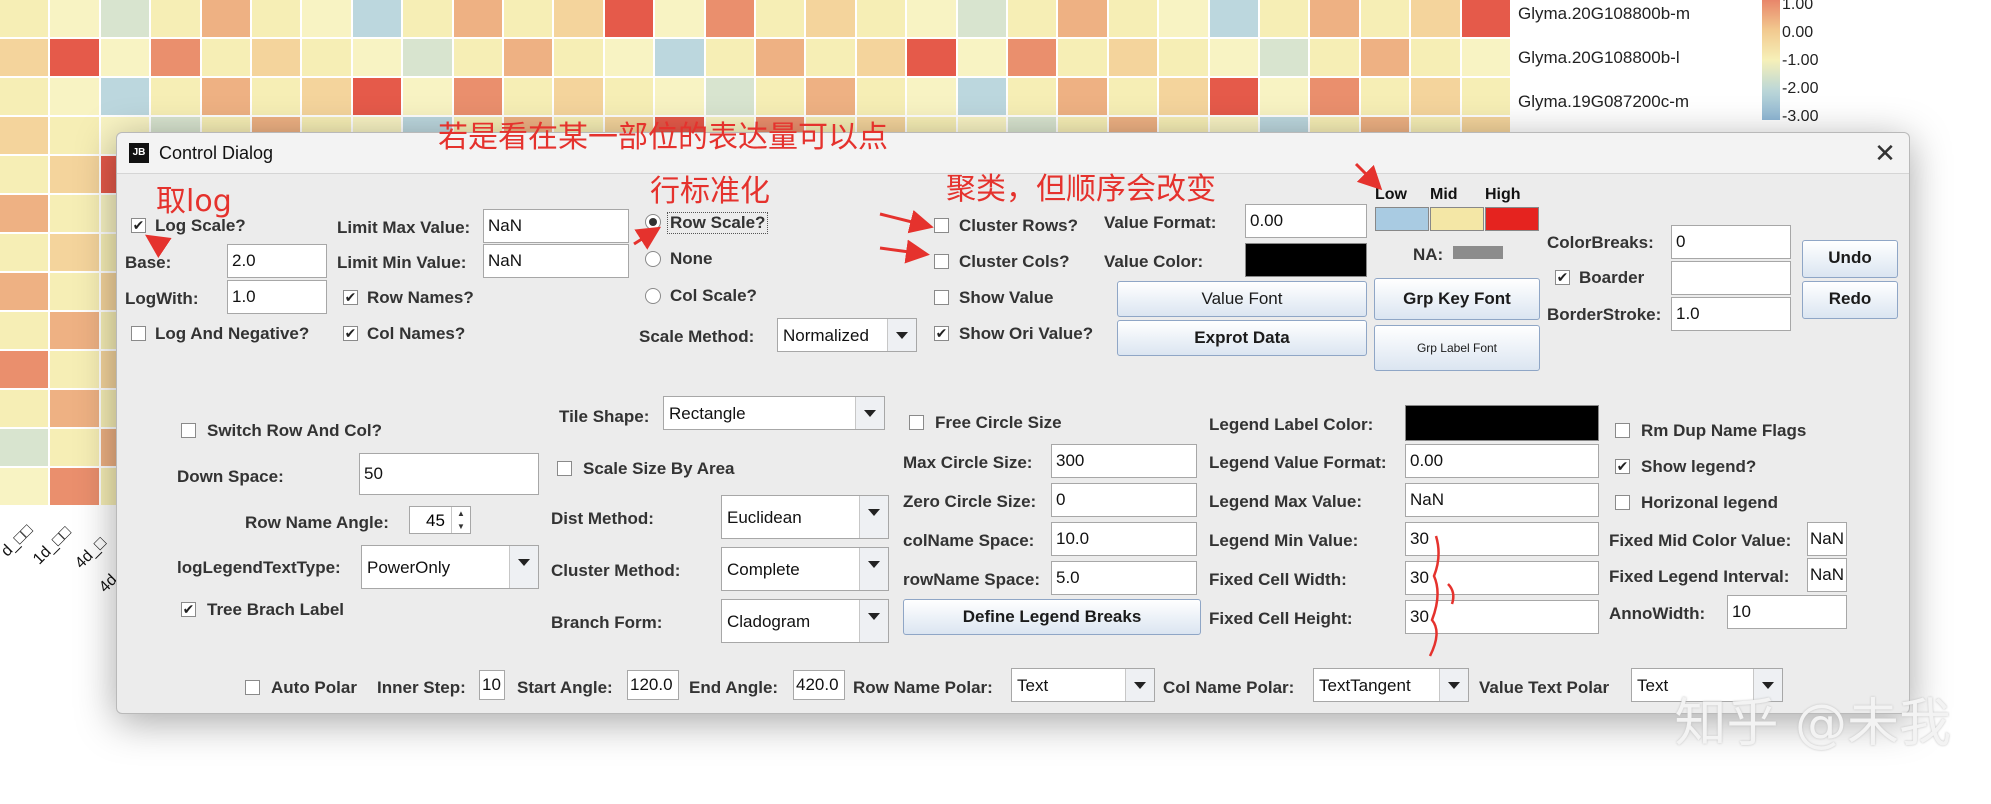 This screenshot has height=804, width=1991. Describe the element at coordinates (1827, 575) in the screenshot. I see `fixed-legend-interval-input: NaN` at that location.